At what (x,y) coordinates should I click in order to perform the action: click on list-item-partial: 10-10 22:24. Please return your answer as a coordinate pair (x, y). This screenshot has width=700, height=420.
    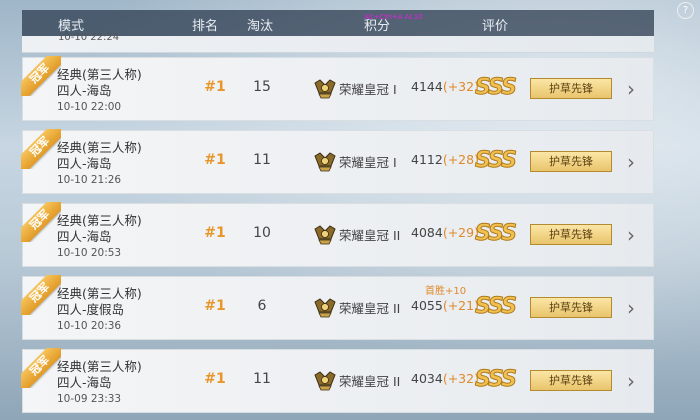
    Looking at the image, I should click on (338, 42).